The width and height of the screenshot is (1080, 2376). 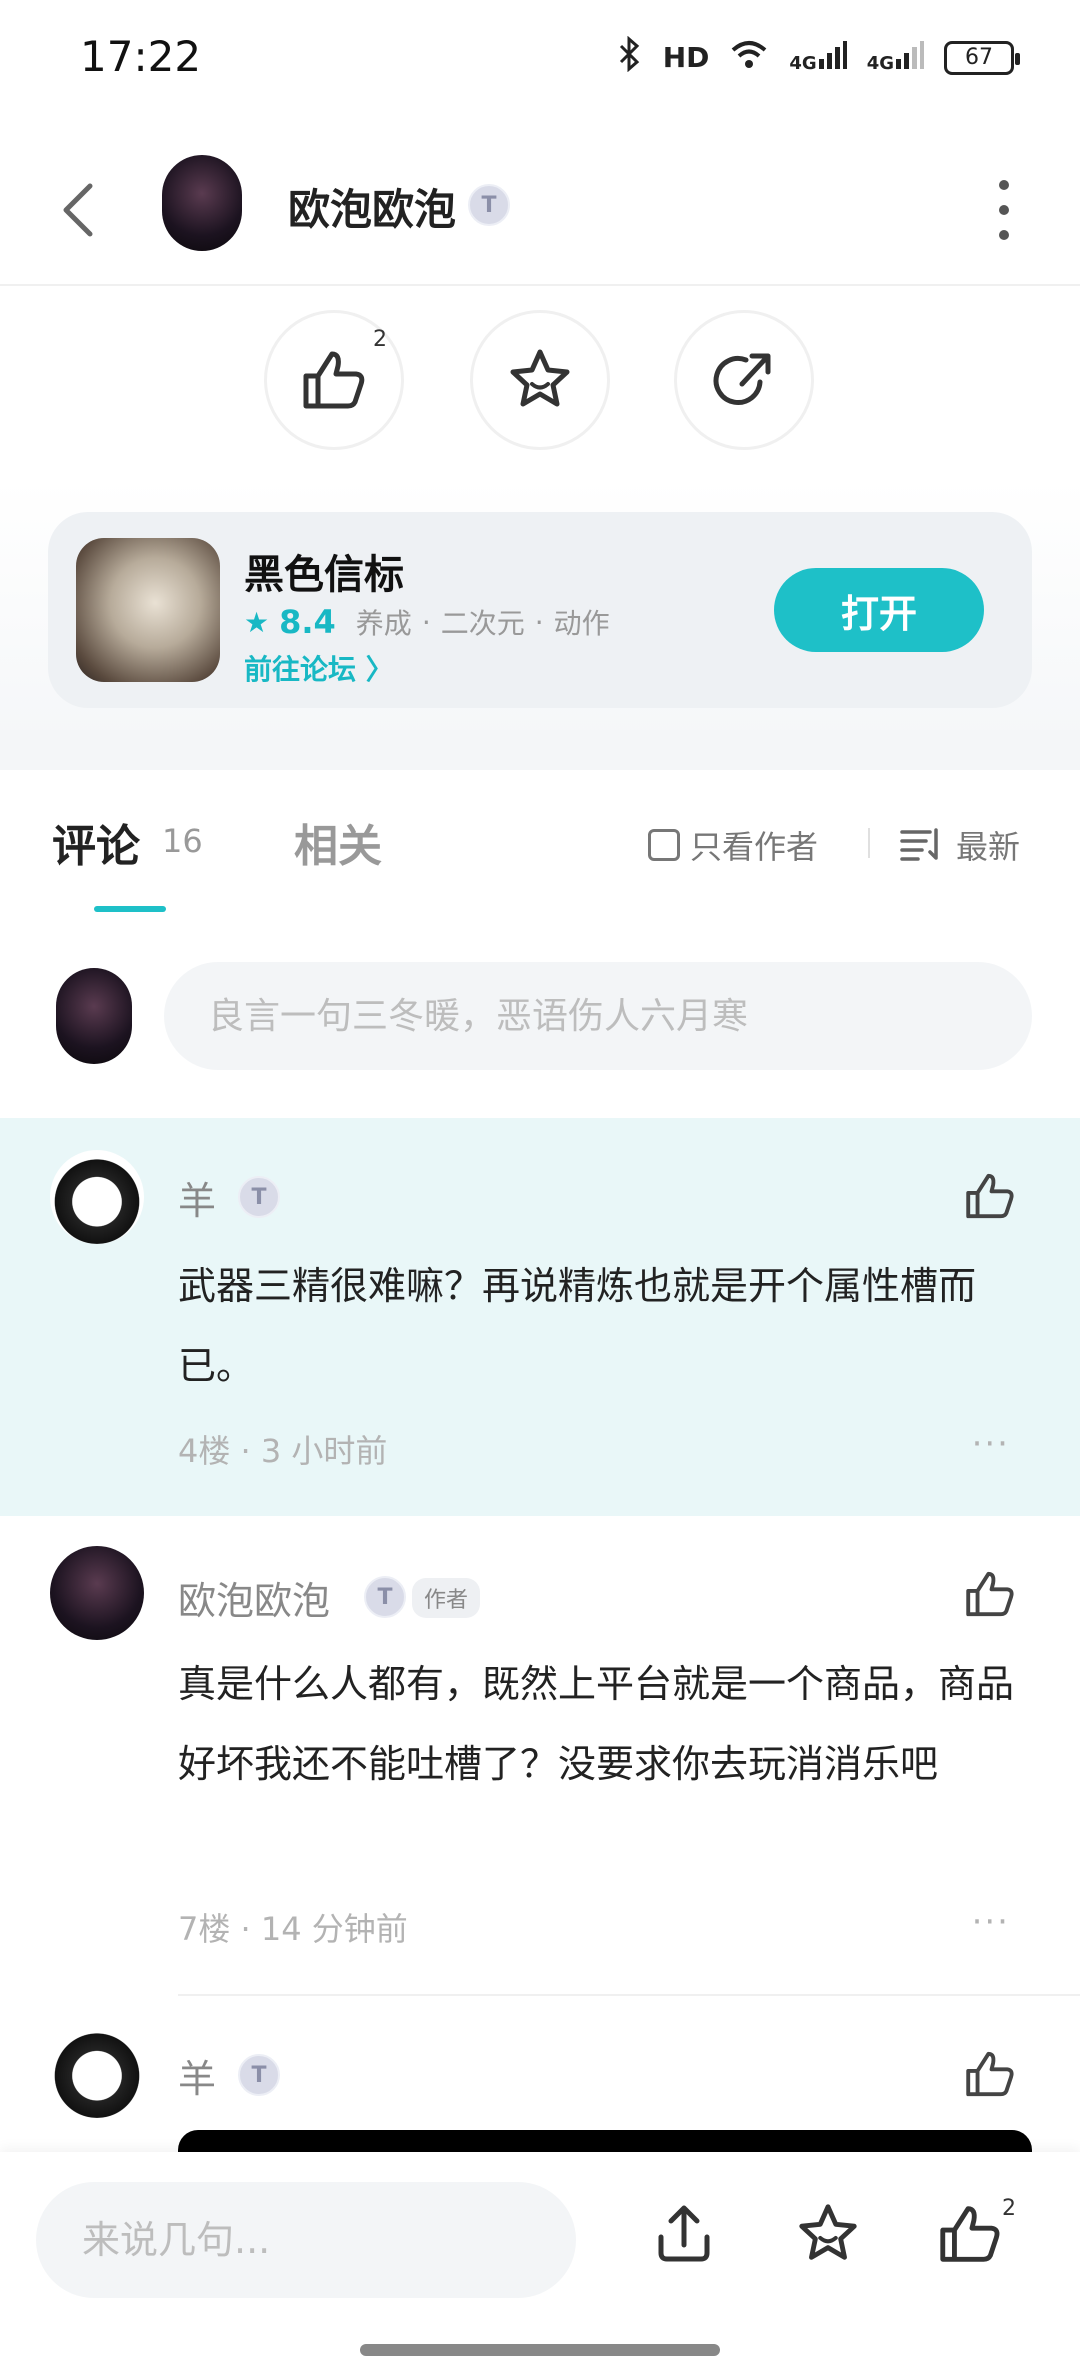 I want to click on comment-meta: 4楼 · 3 小时前, so click(x=283, y=1451).